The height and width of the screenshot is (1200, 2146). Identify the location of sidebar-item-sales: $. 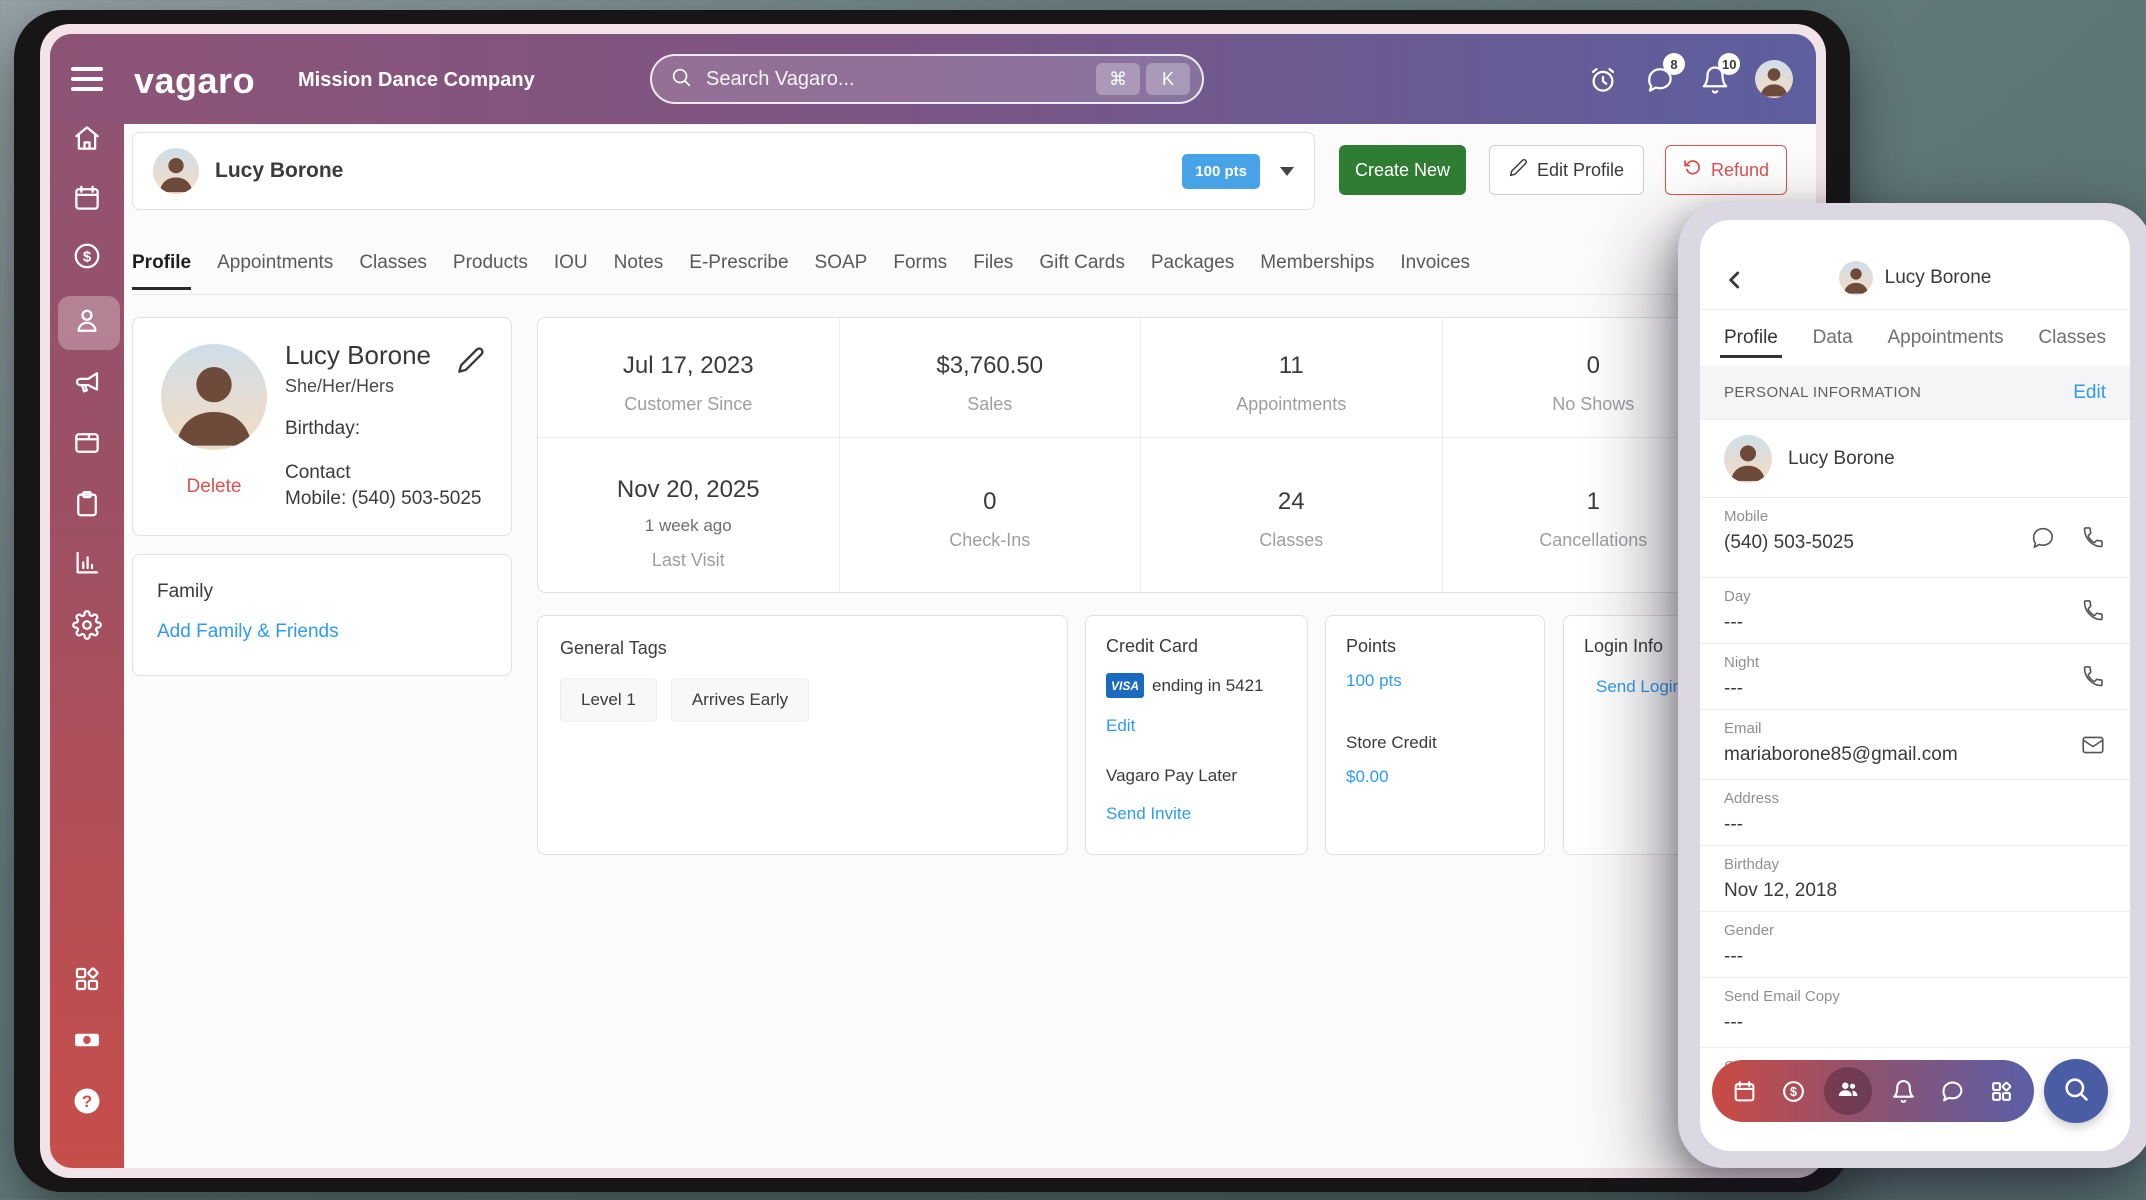
(87, 258).